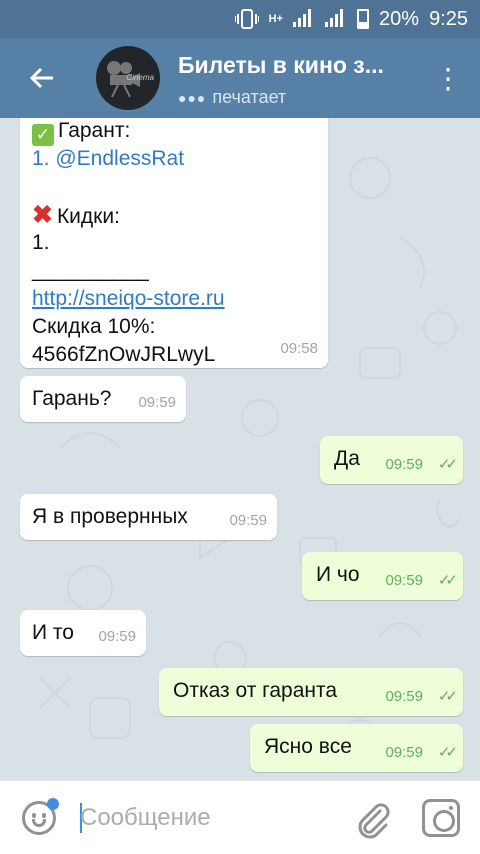  Describe the element at coordinates (174, 300) in the screenshot. I see `url-link: http://sneiqo-store.ru` at that location.